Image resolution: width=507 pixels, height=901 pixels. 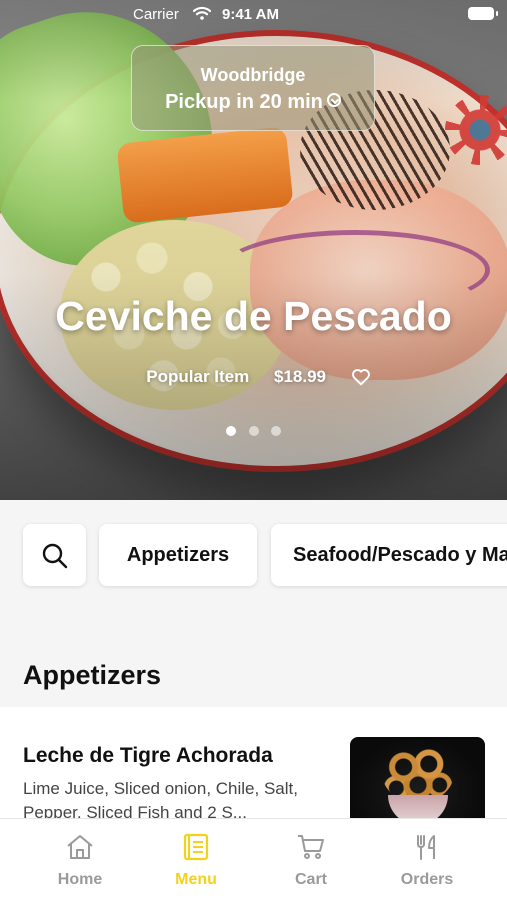 I want to click on category-chip-seafood: Seafood/Pescado y Mariscos, so click(x=389, y=555).